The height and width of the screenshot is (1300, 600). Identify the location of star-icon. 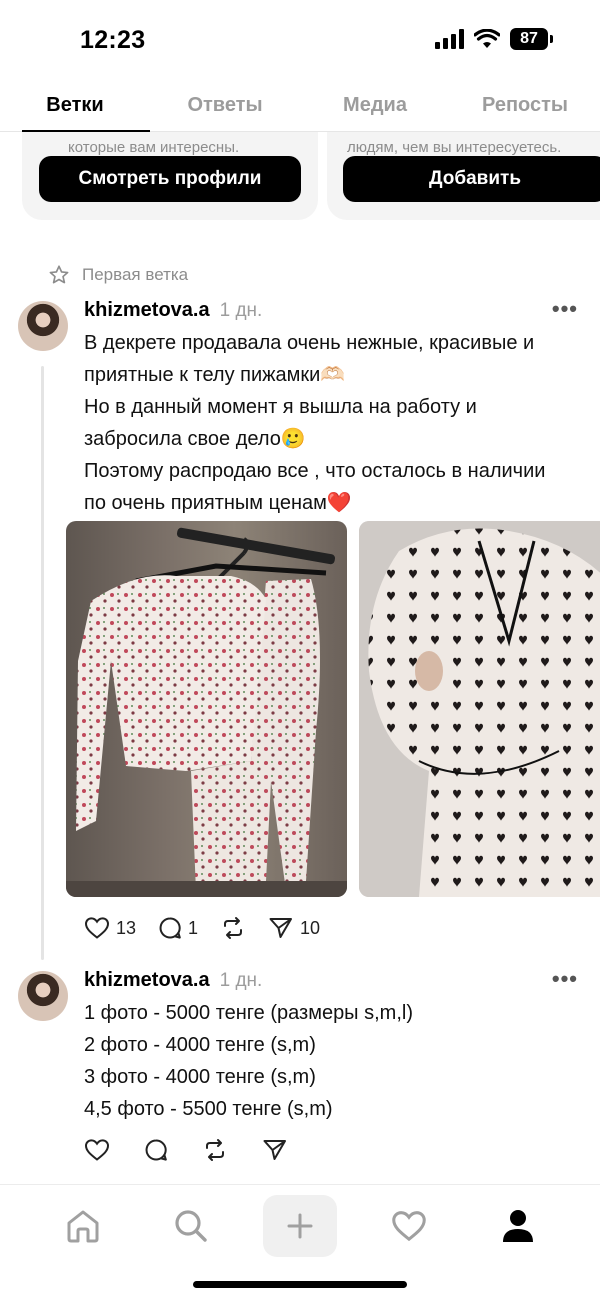
(59, 274).